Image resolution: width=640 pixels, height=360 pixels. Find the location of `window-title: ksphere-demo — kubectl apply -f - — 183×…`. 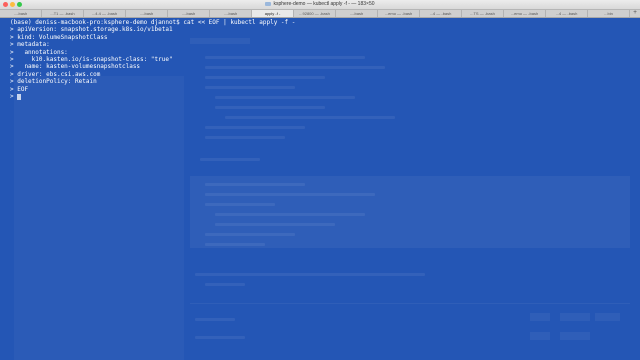

window-title: ksphere-demo — kubectl apply -f - — 183×… is located at coordinates (324, 4).